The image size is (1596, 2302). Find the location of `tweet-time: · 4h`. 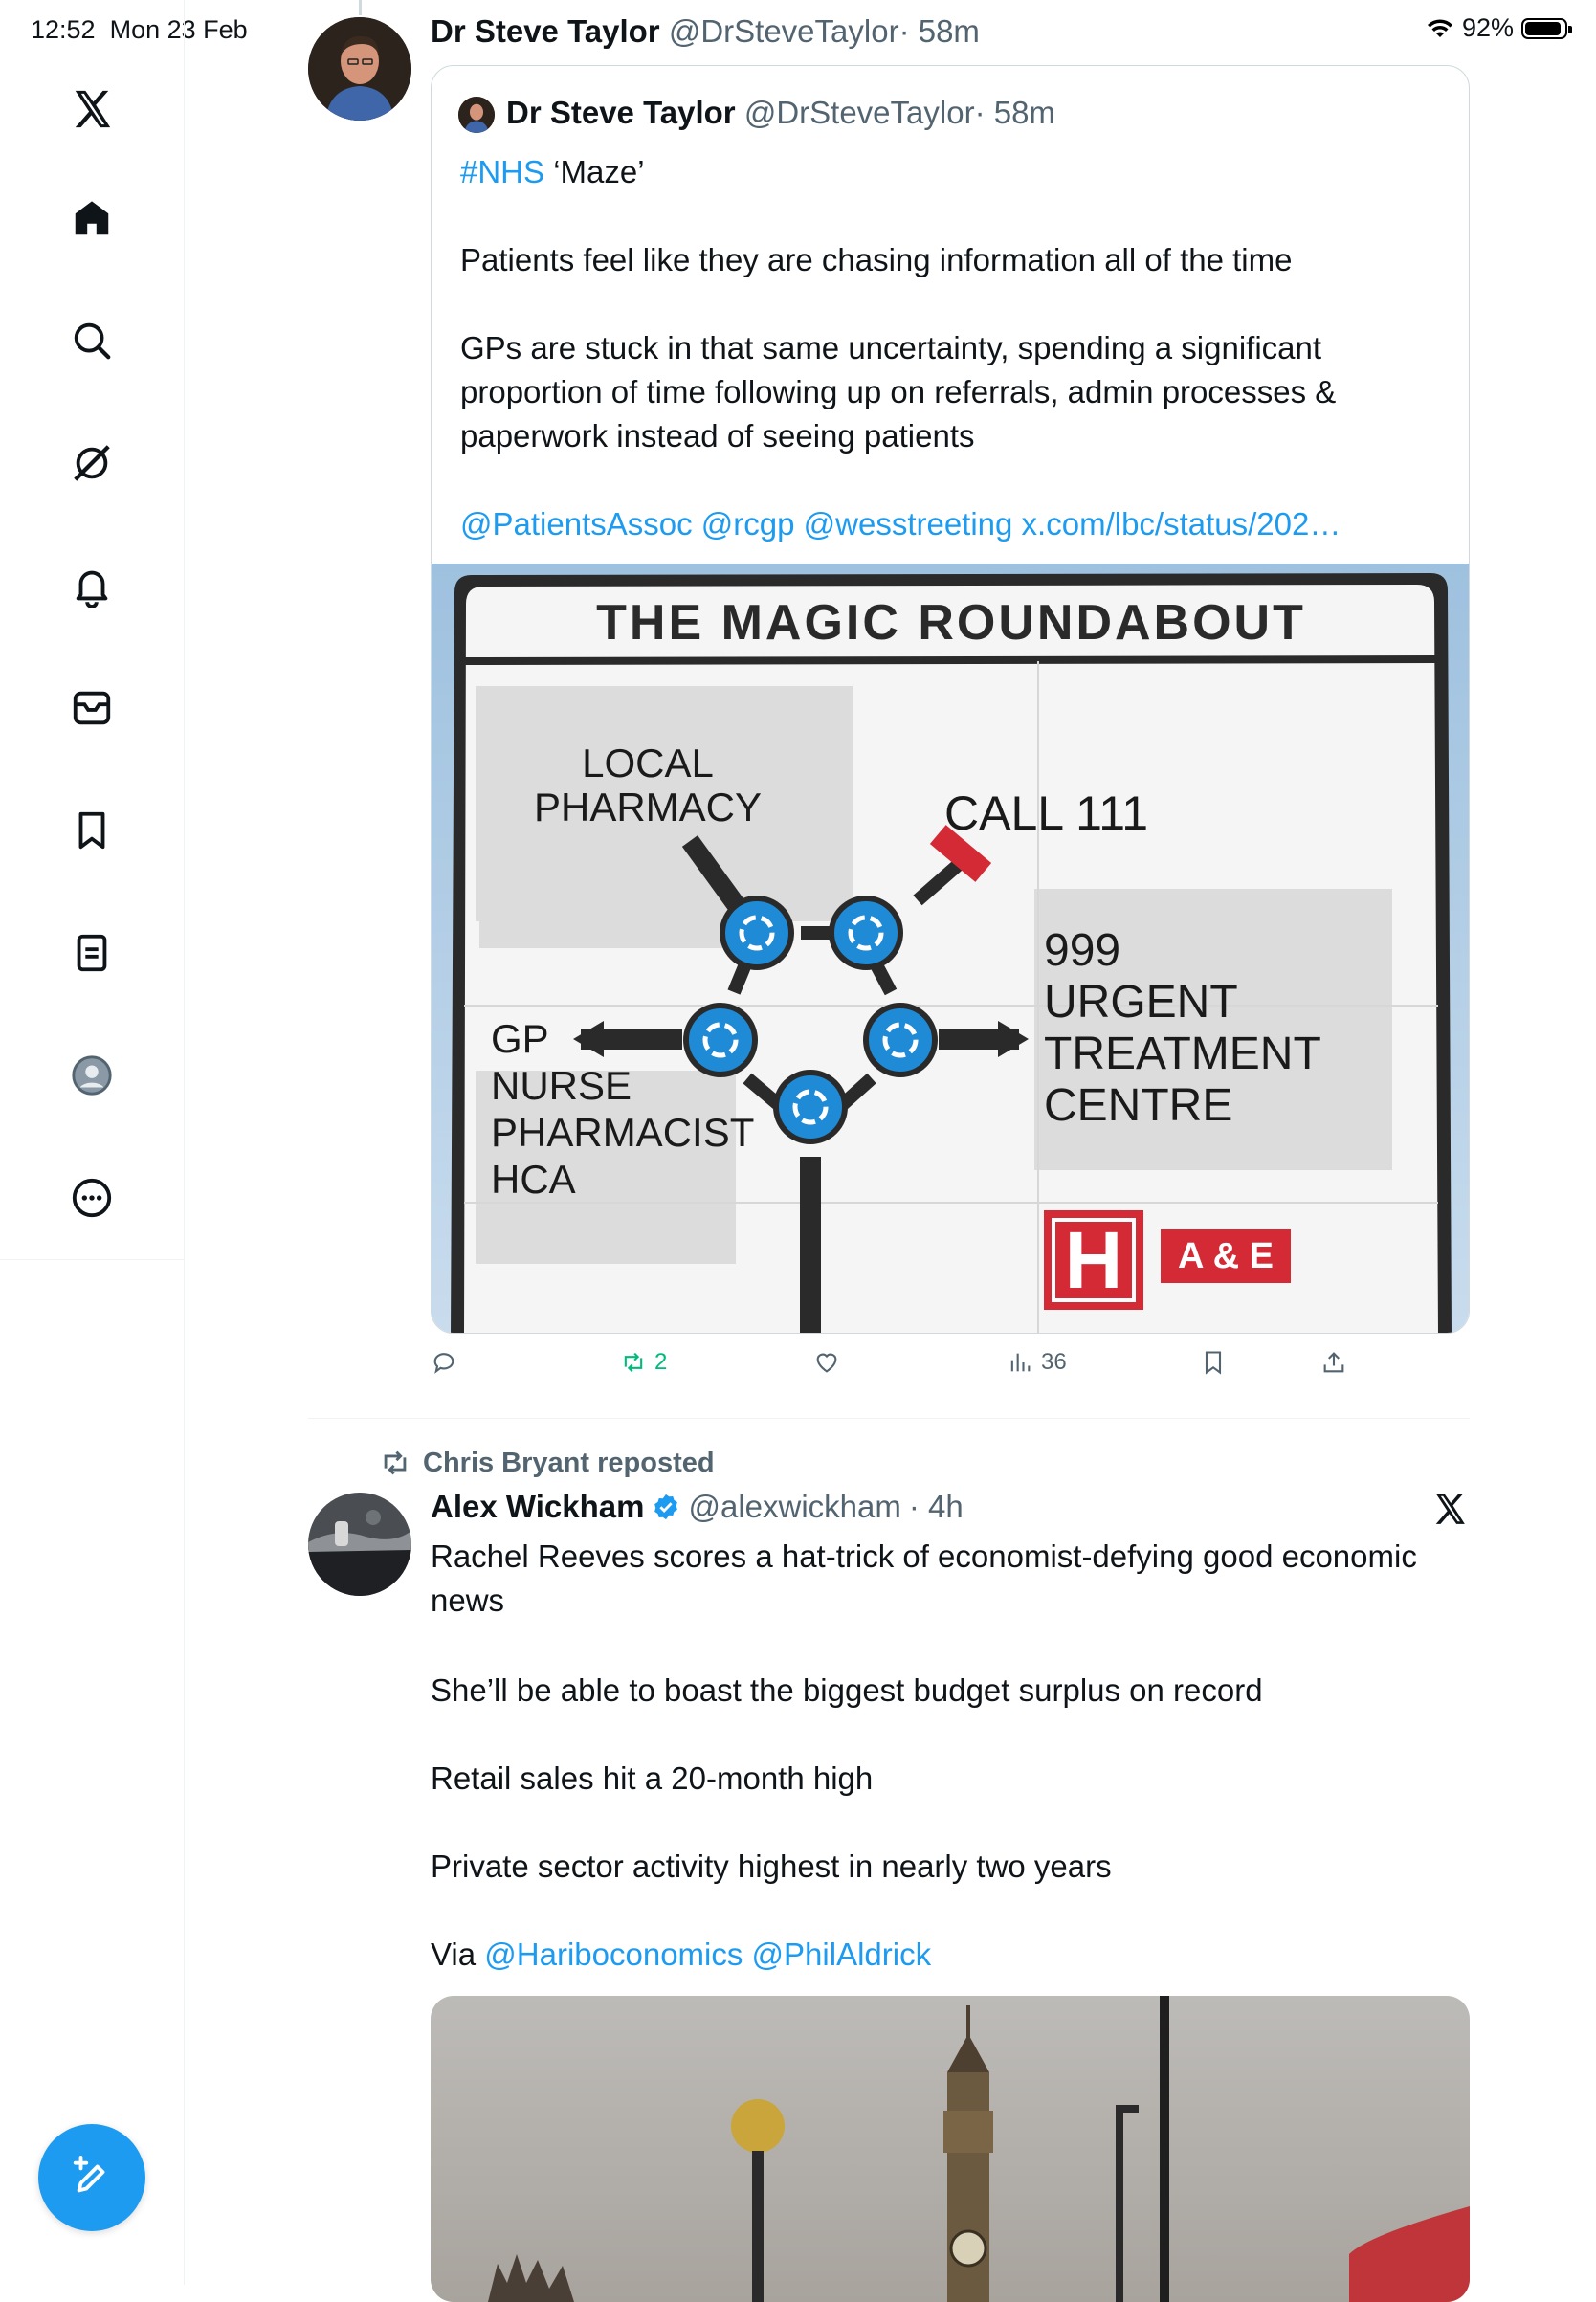

tweet-time: · 4h is located at coordinates (937, 1507).